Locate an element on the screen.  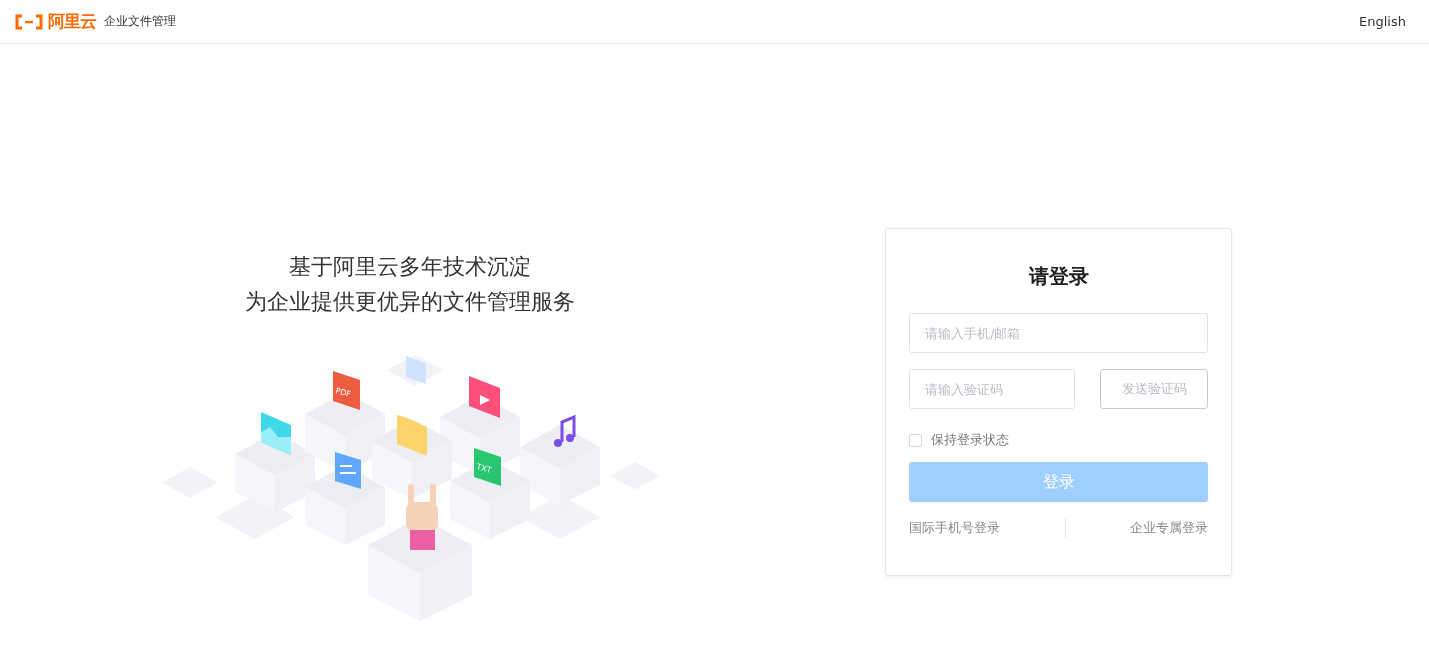
pdf-file-icon: PDF is located at coordinates (346, 390).